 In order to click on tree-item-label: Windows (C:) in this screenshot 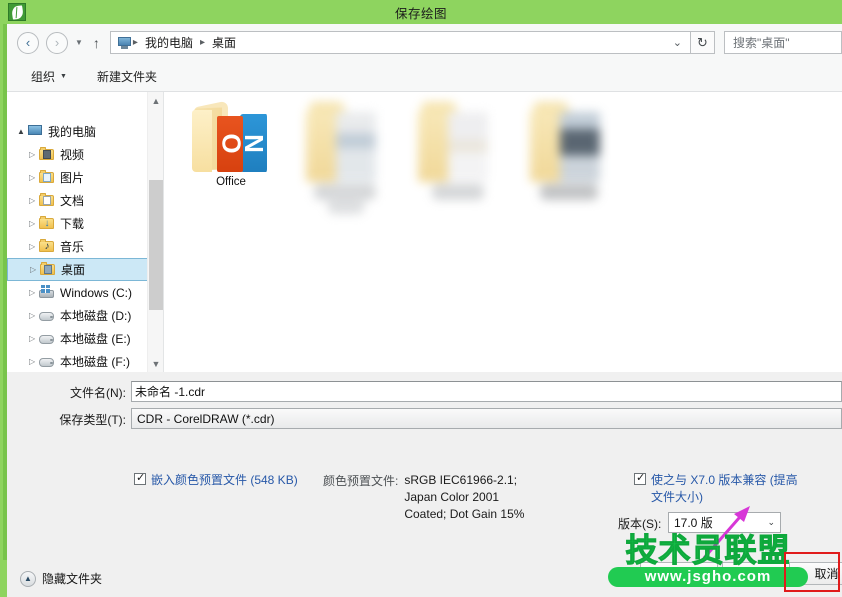, I will do `click(96, 292)`.